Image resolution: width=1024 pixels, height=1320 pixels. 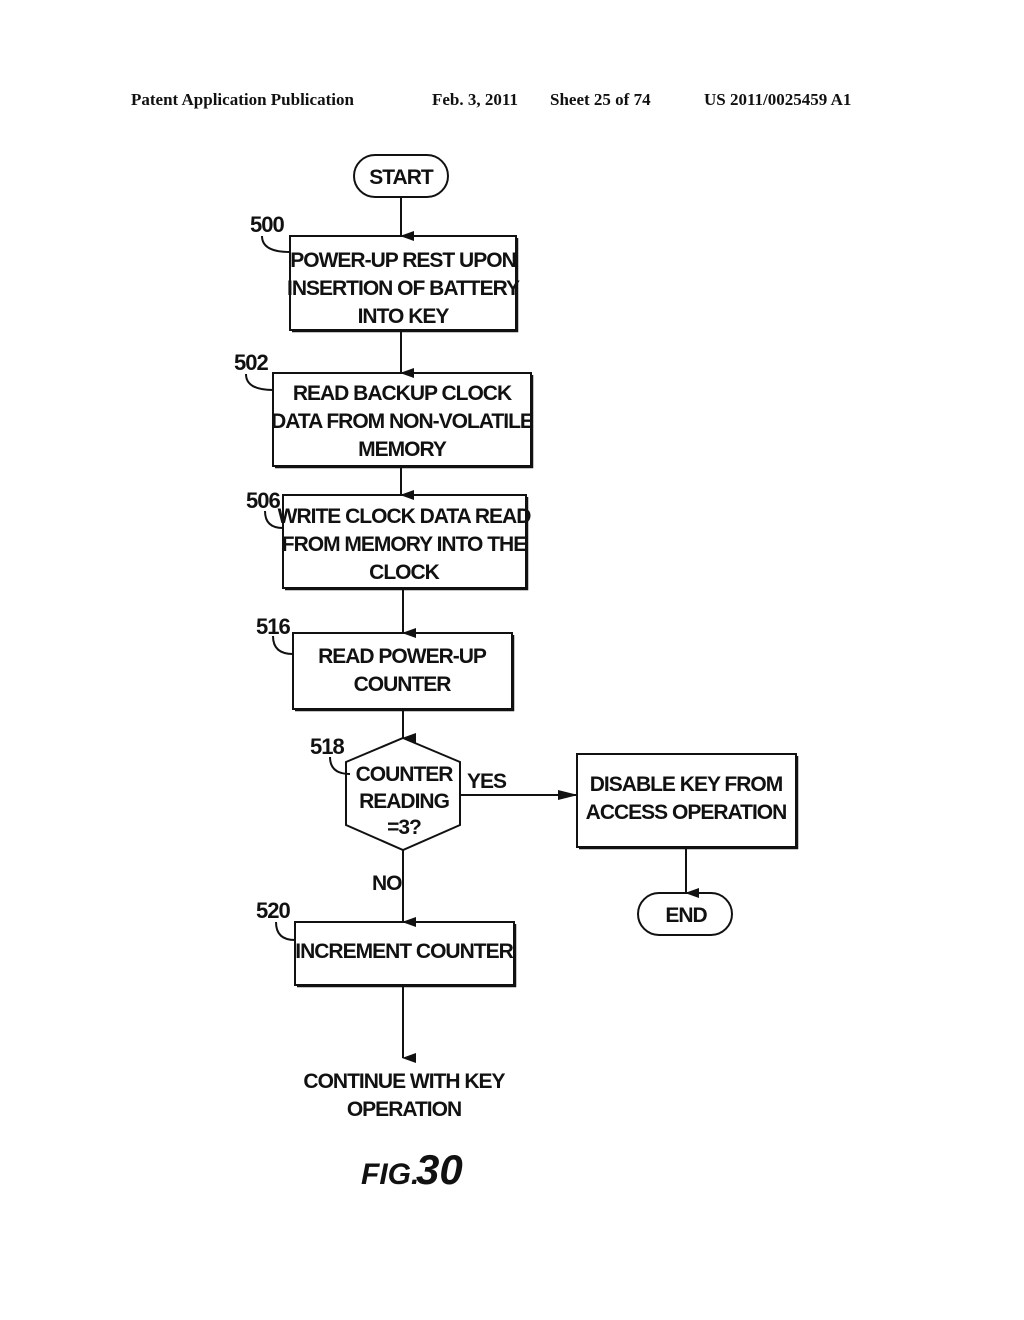 I want to click on end-label: END, so click(x=686, y=915).